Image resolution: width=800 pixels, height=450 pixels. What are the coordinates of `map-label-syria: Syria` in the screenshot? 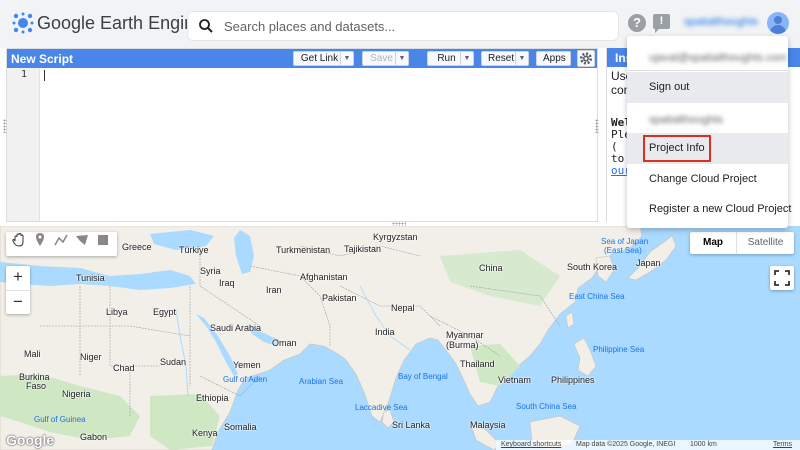 It's located at (210, 271).